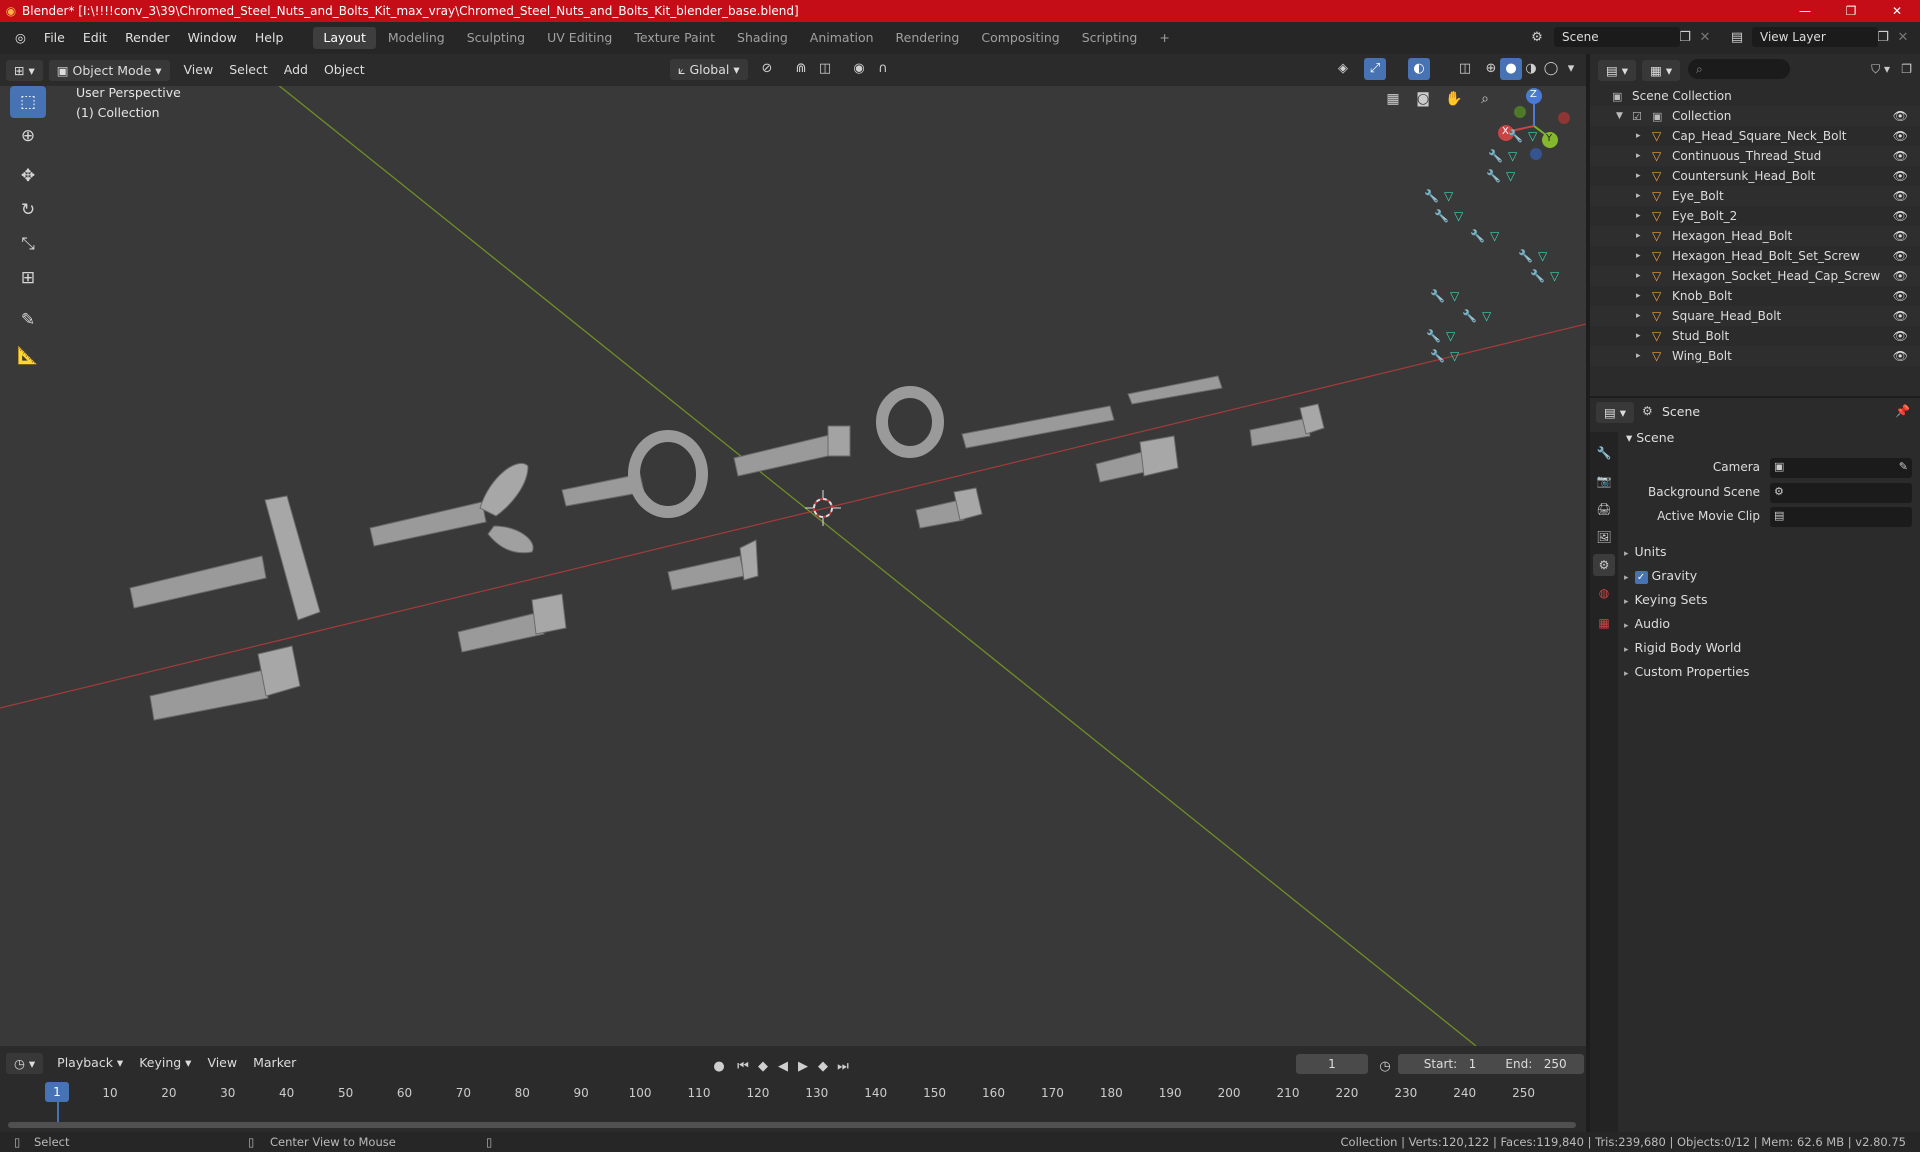  I want to click on display-mode-icon: ▦ ▾, so click(1661, 70).